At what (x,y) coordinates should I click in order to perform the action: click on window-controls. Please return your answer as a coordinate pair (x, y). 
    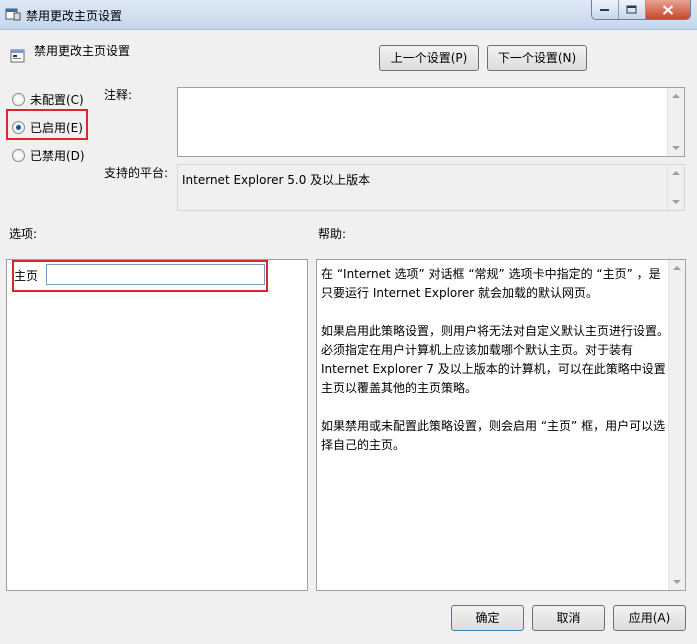
    Looking at the image, I should click on (641, 10).